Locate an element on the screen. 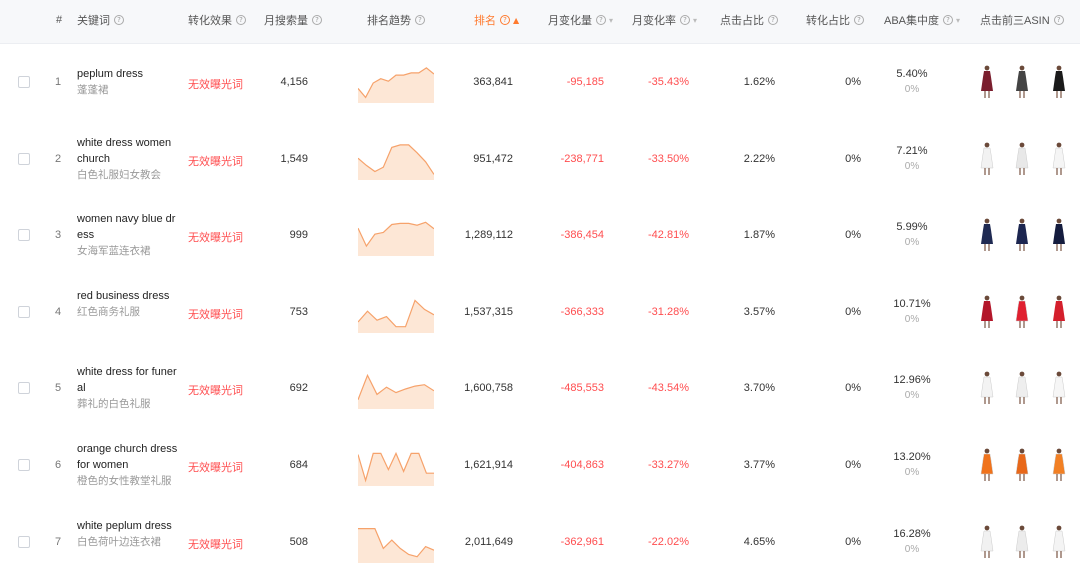 This screenshot has width=1080, height=573. rank-value: 951,472 is located at coordinates (493, 158).